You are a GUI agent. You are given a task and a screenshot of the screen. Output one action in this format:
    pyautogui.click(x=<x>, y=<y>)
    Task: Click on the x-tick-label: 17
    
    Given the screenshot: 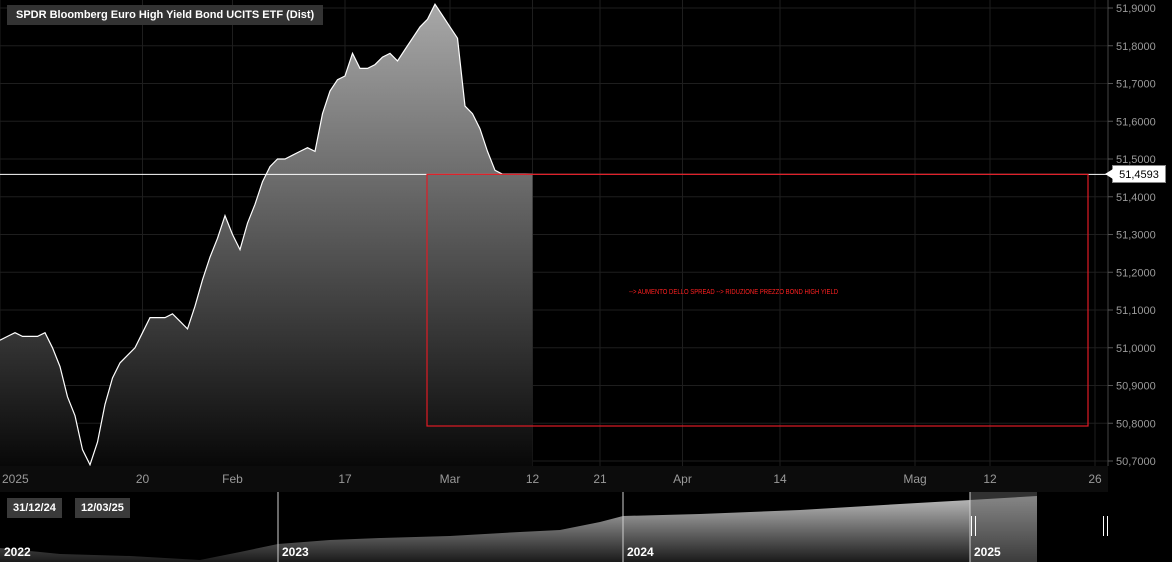 What is the action you would take?
    pyautogui.click(x=345, y=479)
    